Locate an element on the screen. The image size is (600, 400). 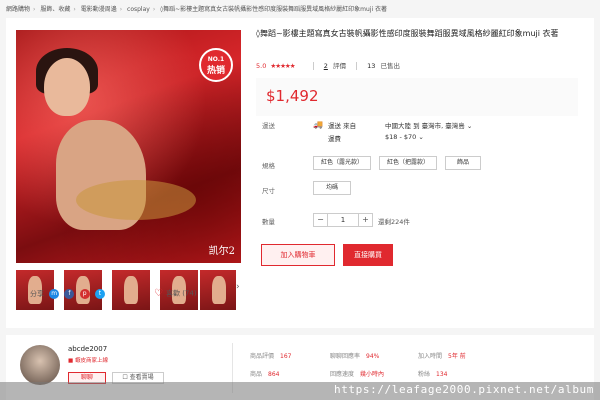
favorite-button: ♡ 喜歡 (74) is located at coordinates (175, 293).